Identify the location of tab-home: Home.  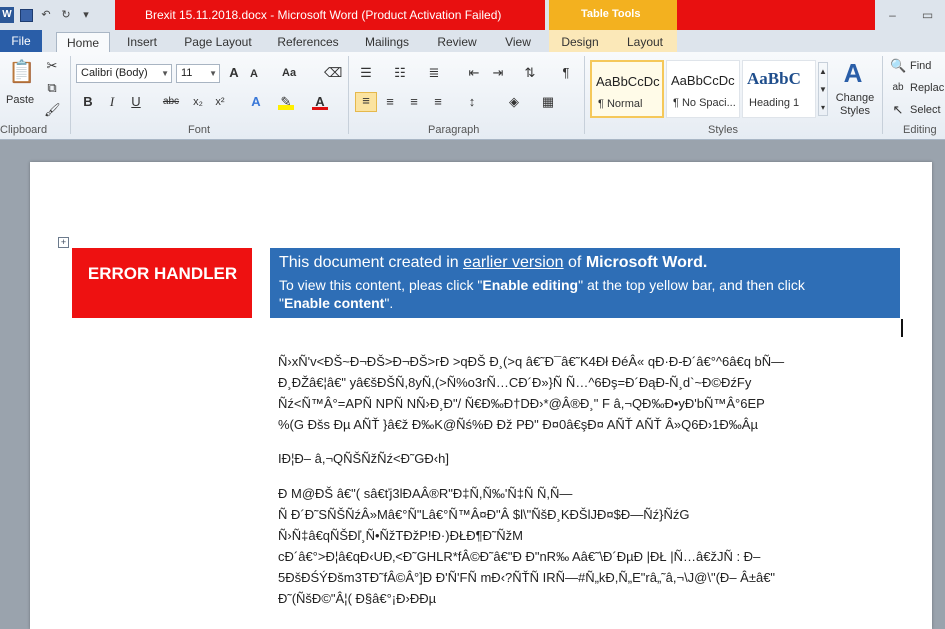
(83, 42).